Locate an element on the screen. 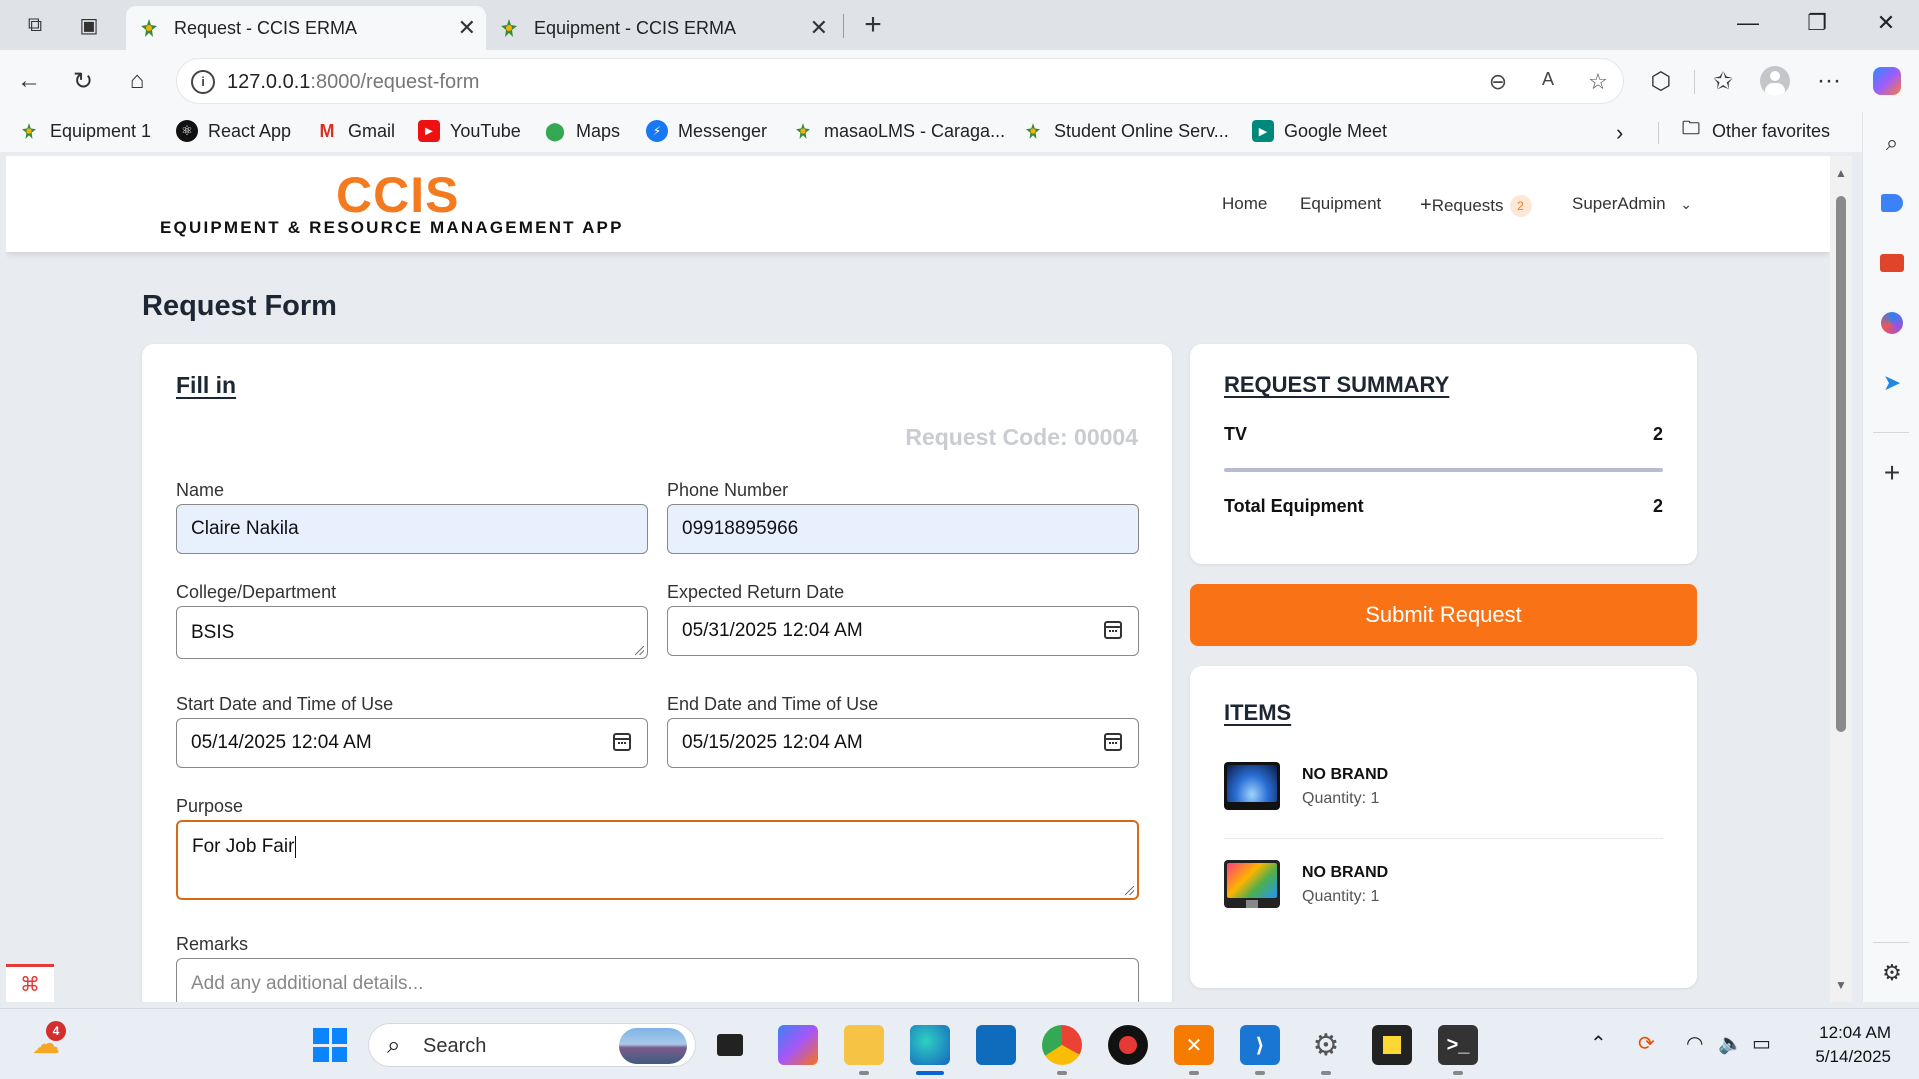 This screenshot has width=1919, height=1079. purpose-textarea: For Job Fair is located at coordinates (657, 860).